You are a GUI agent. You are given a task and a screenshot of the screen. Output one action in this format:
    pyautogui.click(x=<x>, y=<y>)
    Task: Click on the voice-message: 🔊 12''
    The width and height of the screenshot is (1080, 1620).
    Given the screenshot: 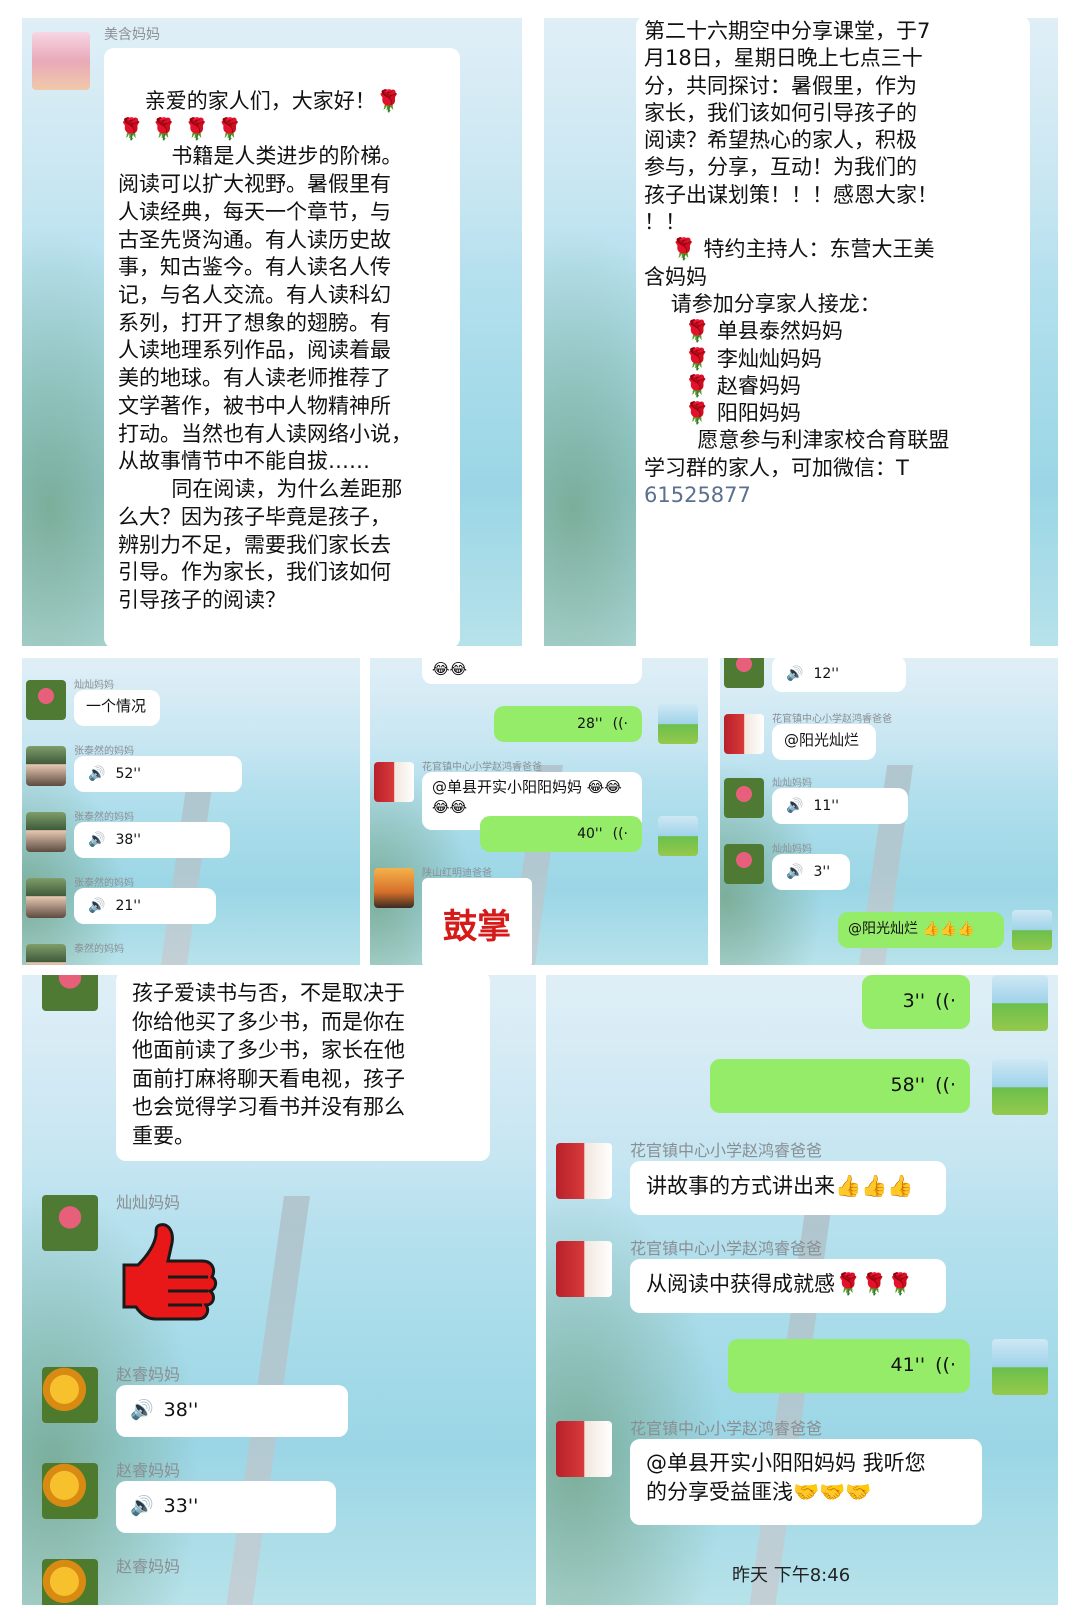 What is the action you would take?
    pyautogui.click(x=839, y=675)
    